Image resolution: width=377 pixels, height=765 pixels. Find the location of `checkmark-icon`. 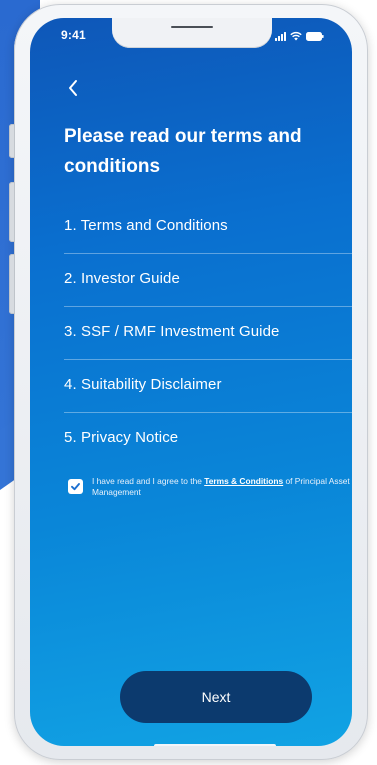

checkmark-icon is located at coordinates (75, 487).